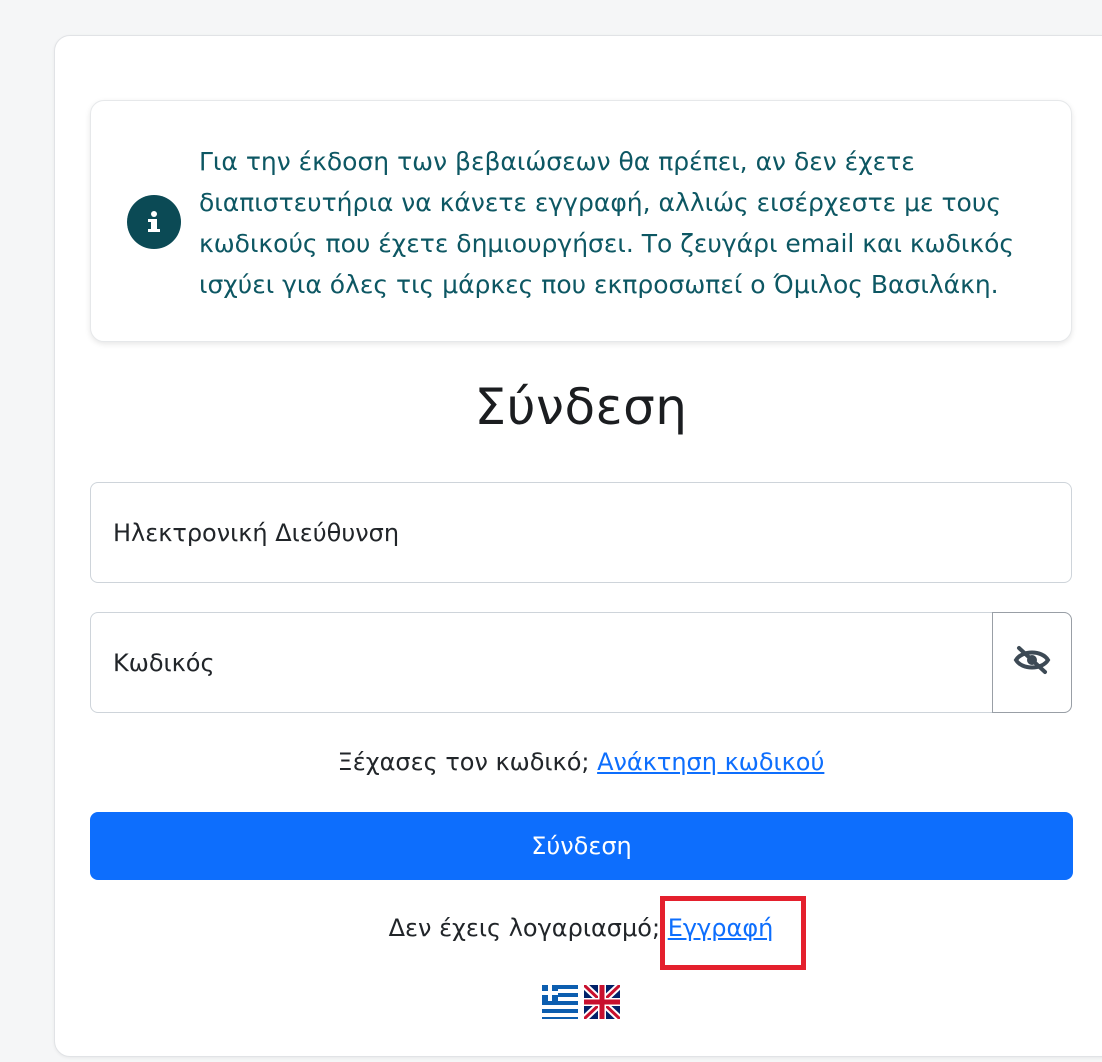 The width and height of the screenshot is (1102, 1062). I want to click on password-field: Κωδικός, so click(581, 662).